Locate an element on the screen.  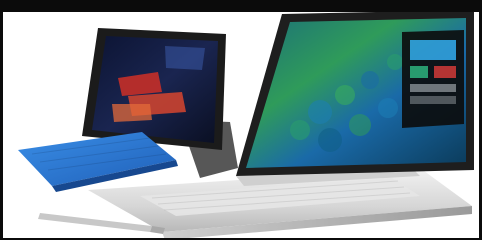
top-black-bar is located at coordinates (241, 6).